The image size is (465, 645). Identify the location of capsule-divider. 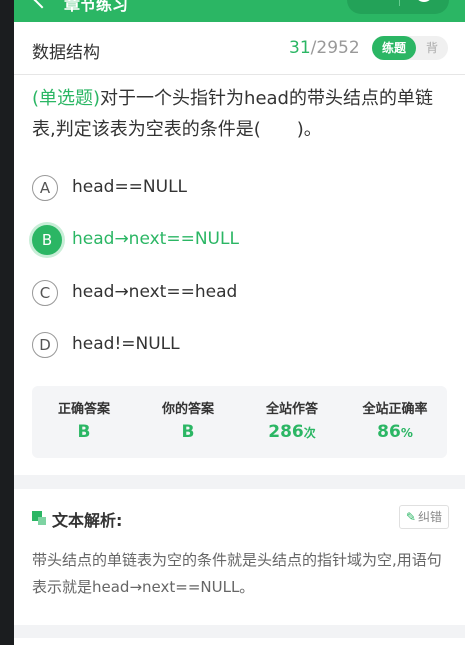
(399, 3).